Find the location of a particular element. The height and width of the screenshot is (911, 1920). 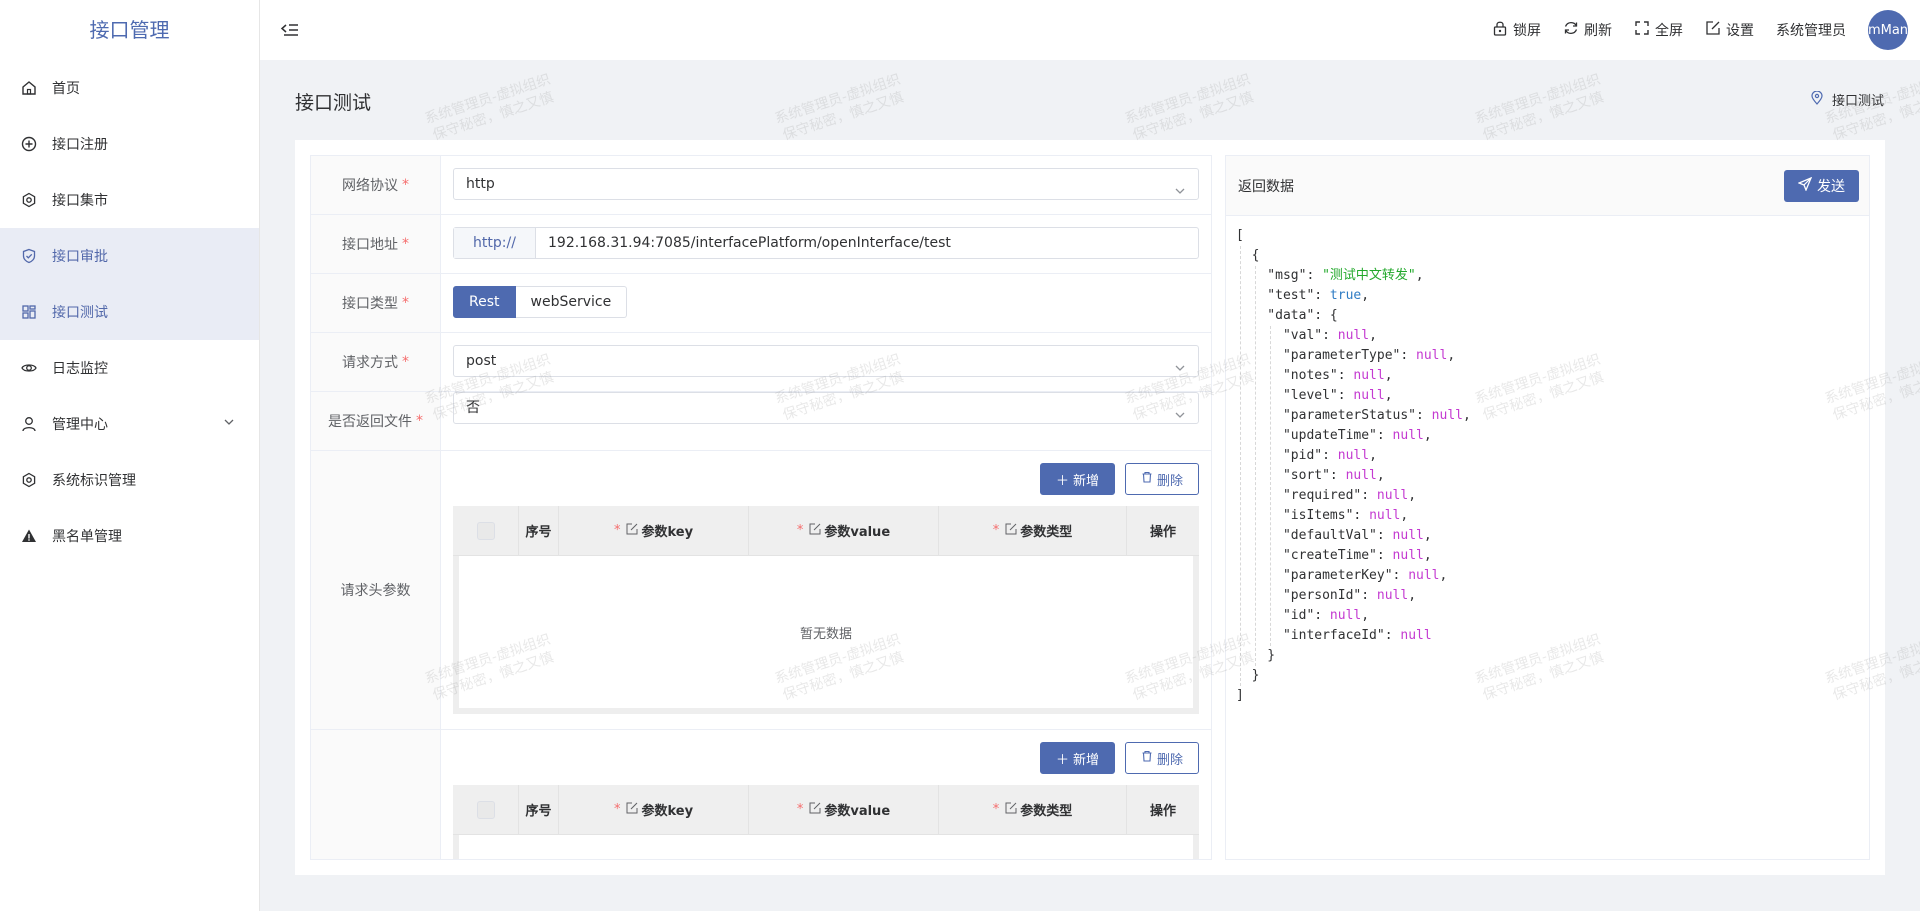

col-index: 序号 is located at coordinates (539, 809).